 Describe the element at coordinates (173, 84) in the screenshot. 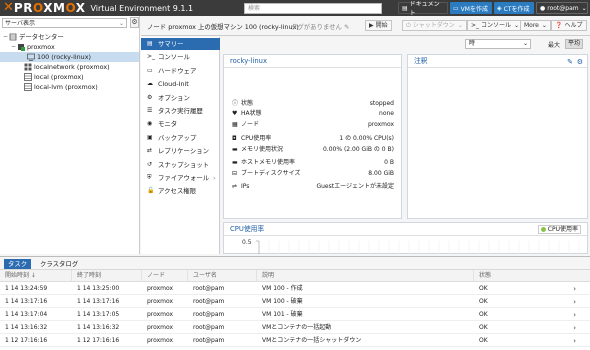

I see `submenu-label: Cloud-Init` at that location.